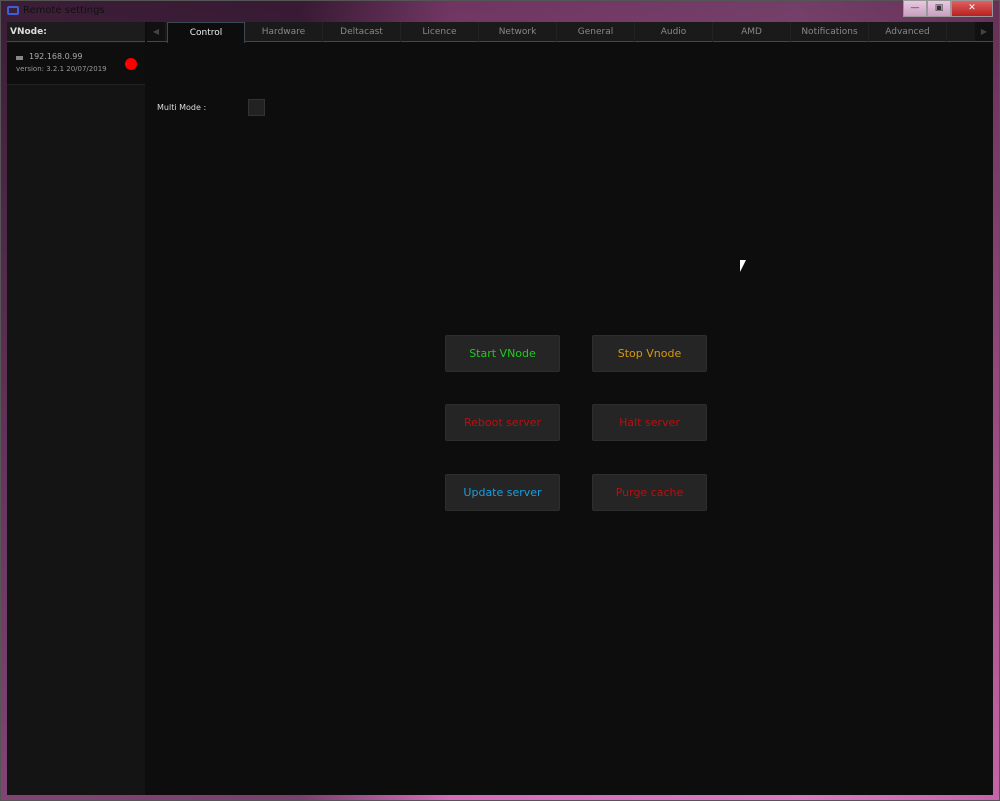 Image resolution: width=1000 pixels, height=801 pixels. What do you see at coordinates (649, 353) in the screenshot?
I see `stop-vnode-button: Stop Vnode` at bounding box center [649, 353].